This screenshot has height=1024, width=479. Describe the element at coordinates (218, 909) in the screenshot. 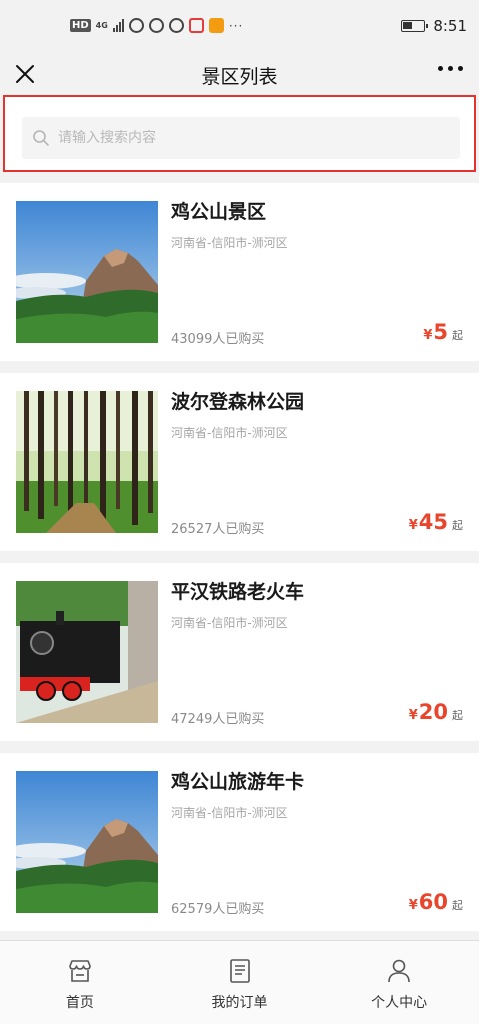

I see `sold-count: 62579人已购买` at that location.